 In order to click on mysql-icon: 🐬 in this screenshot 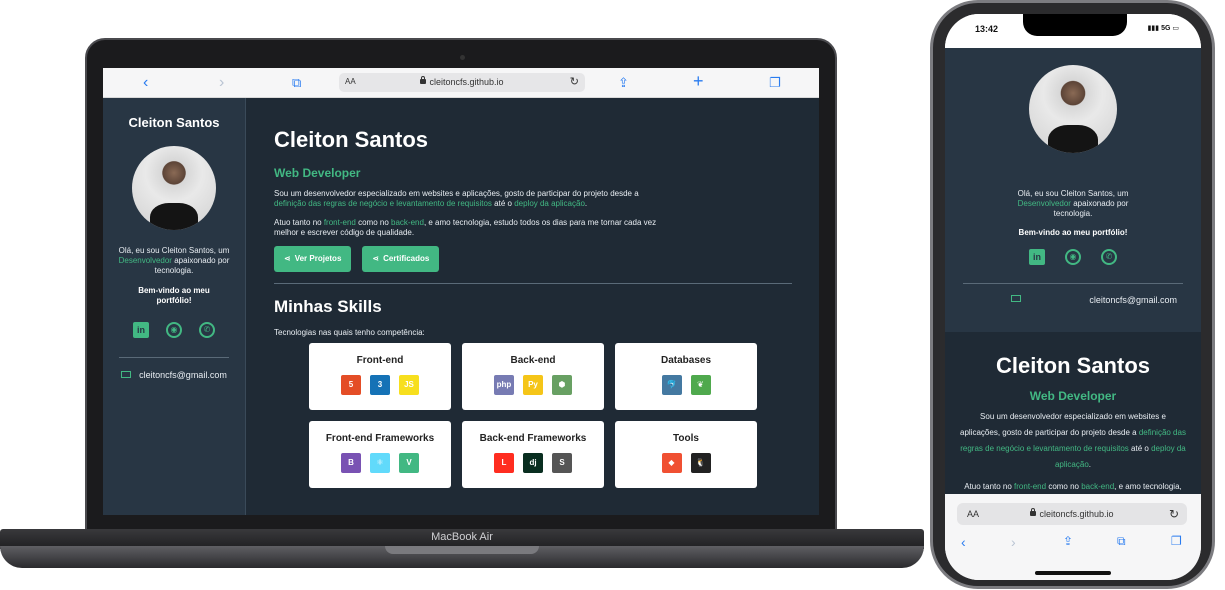, I will do `click(671, 385)`.